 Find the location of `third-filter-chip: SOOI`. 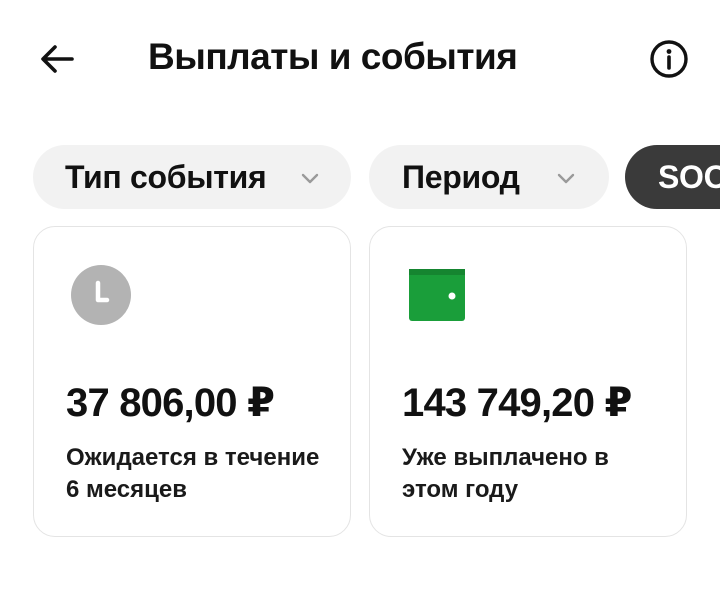

third-filter-chip: SOOI is located at coordinates (672, 177).